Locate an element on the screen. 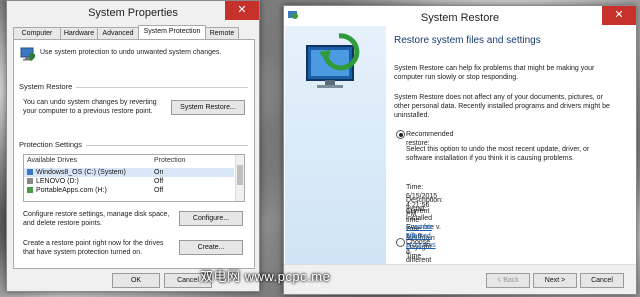  drive-protection: On is located at coordinates (159, 172).